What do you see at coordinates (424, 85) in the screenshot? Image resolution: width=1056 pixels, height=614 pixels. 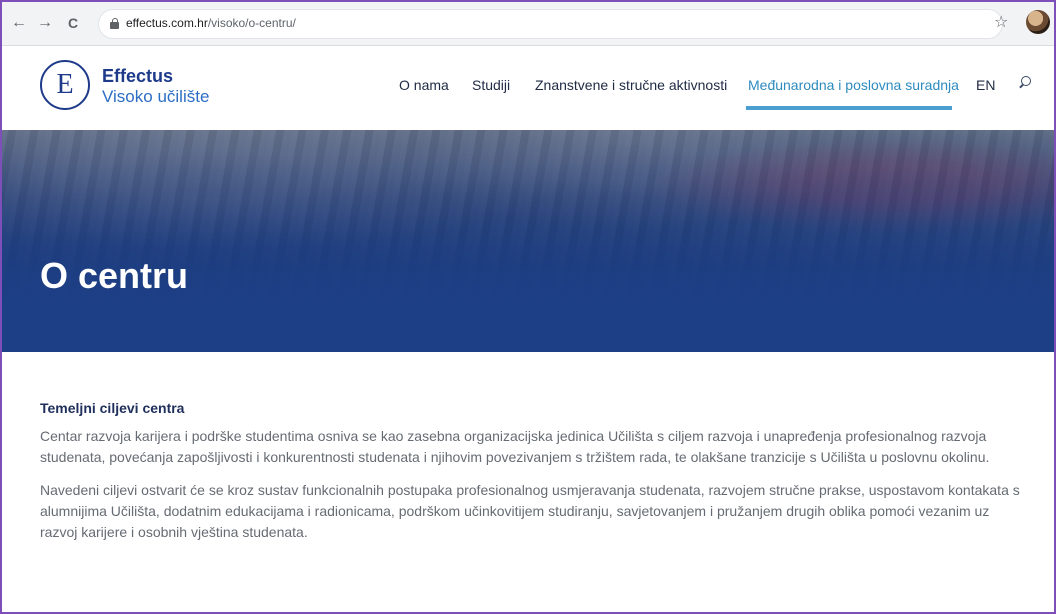 I see `nav-item-o-nama: O nama` at bounding box center [424, 85].